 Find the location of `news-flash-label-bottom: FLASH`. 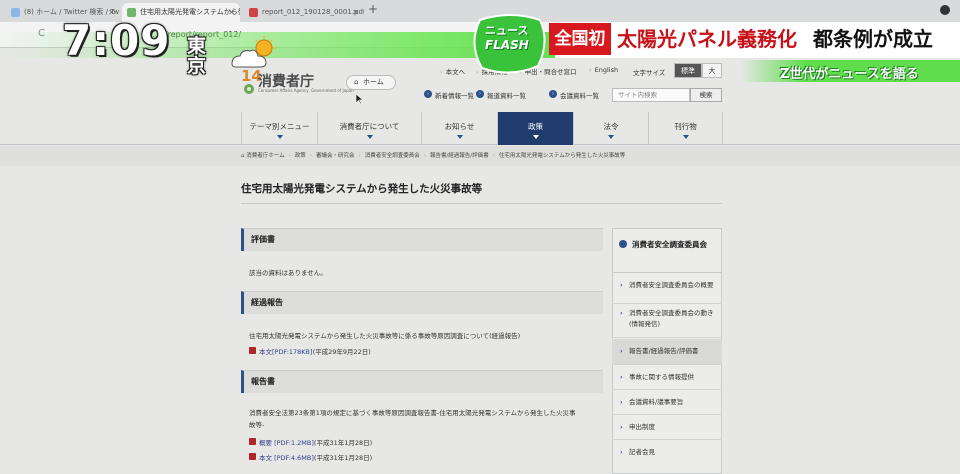

news-flash-label-bottom: FLASH is located at coordinates (507, 45).